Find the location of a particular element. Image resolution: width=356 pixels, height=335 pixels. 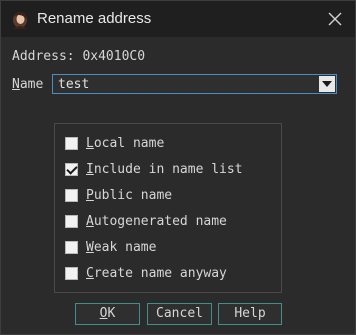

checkbox-label: Autogenerated name is located at coordinates (156, 221).